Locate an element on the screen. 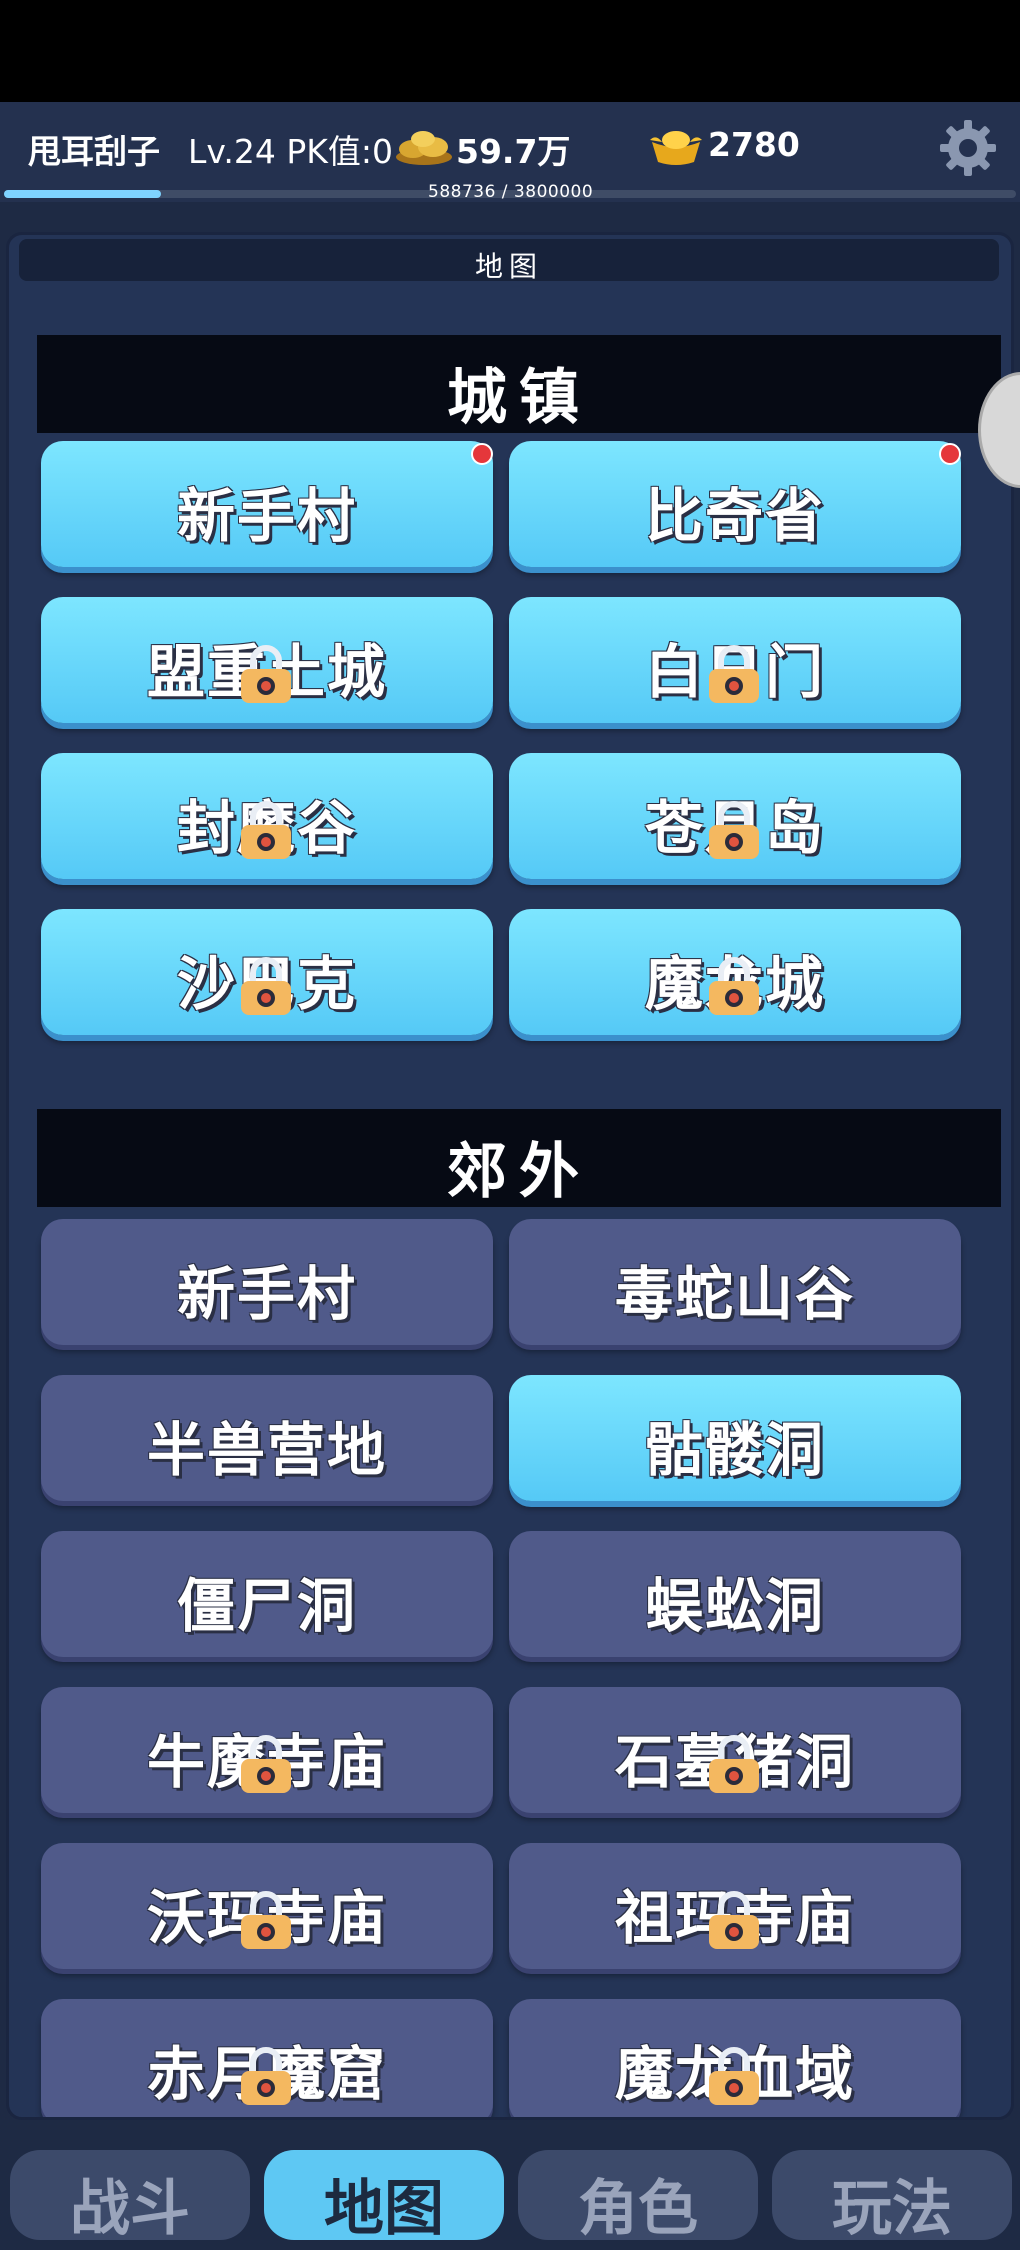 Image resolution: width=1020 pixels, height=2250 pixels. section-title-outskirts: 郊外 is located at coordinates (519, 1172).